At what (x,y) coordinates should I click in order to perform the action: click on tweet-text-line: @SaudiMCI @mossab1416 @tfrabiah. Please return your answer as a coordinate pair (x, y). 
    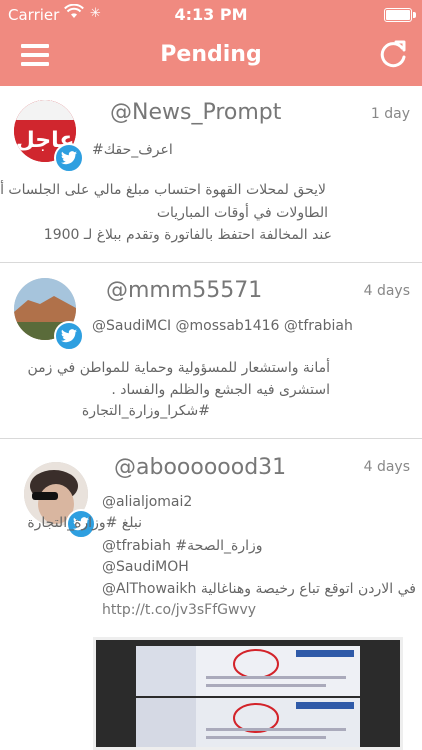
    Looking at the image, I should click on (222, 326).